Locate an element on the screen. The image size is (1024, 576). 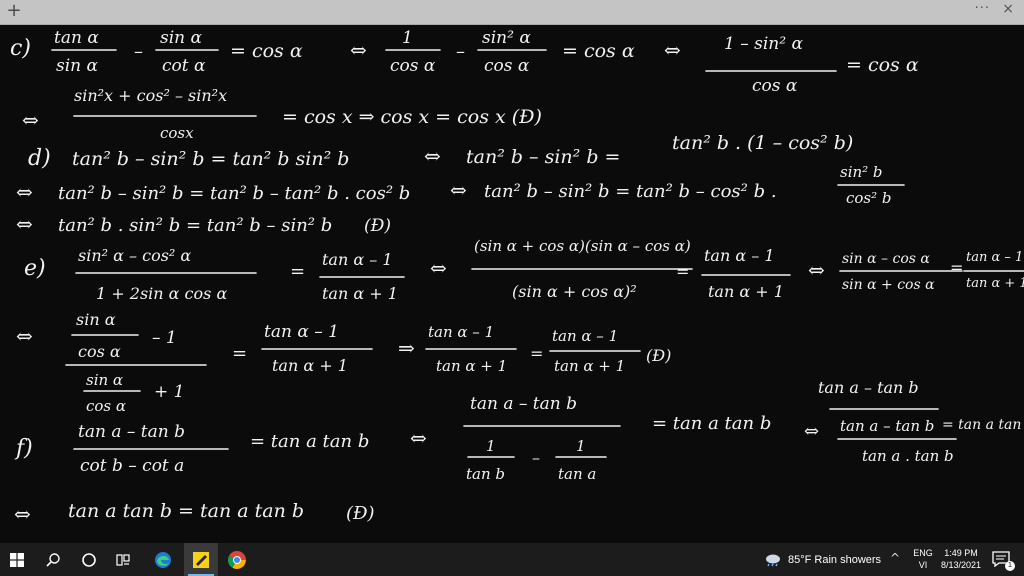
fraction-numerator: 1 is located at coordinates (407, 38).